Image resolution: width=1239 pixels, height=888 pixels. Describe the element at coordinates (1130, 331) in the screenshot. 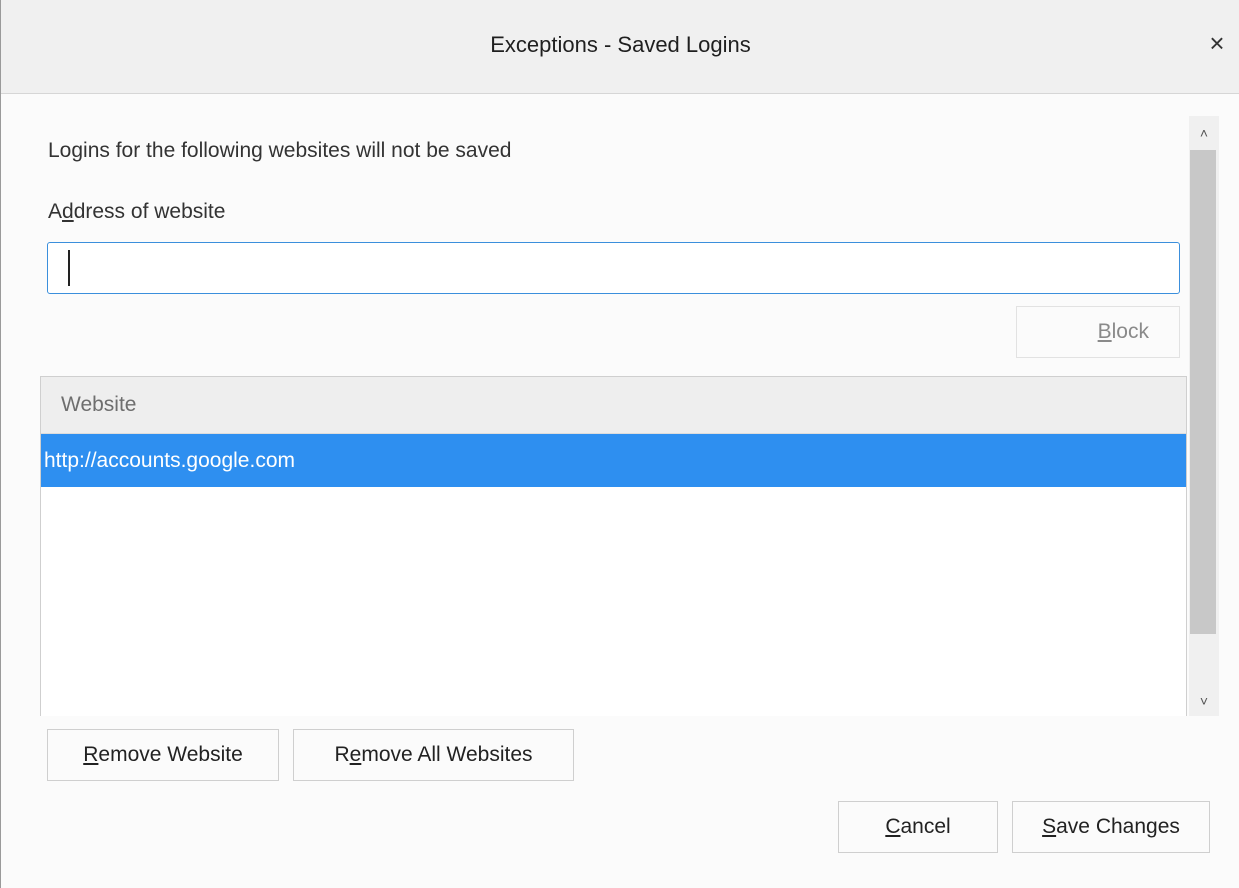

I see `block-button-label: lock` at that location.